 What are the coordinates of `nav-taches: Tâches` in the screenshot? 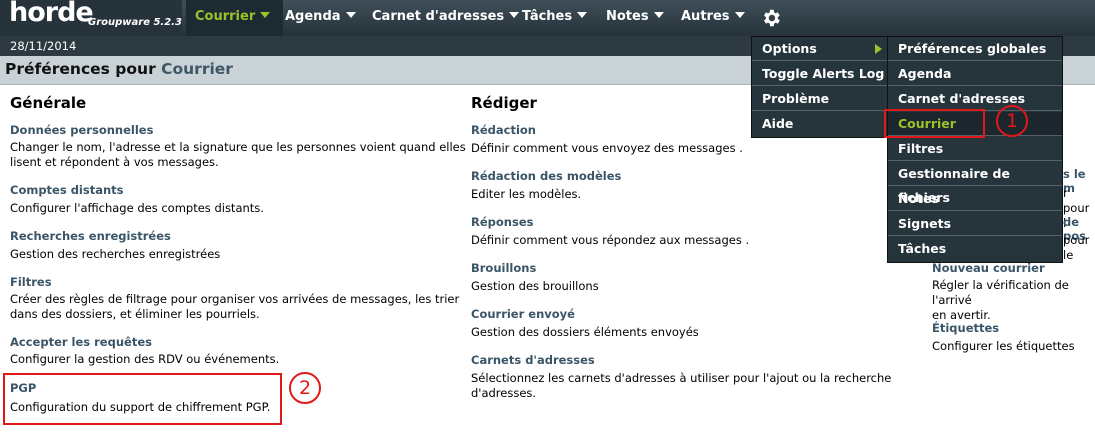 It's located at (555, 18).